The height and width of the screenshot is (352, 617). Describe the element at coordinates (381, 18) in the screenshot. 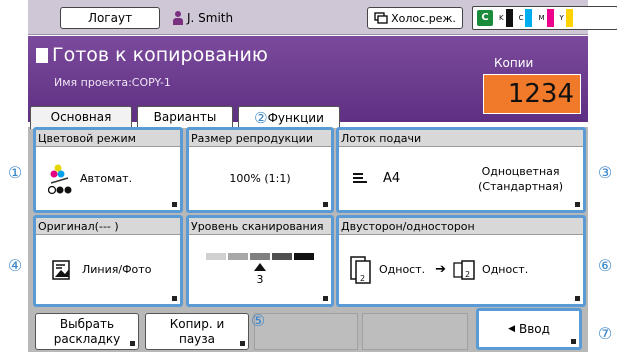

I see `monitor-icon` at that location.